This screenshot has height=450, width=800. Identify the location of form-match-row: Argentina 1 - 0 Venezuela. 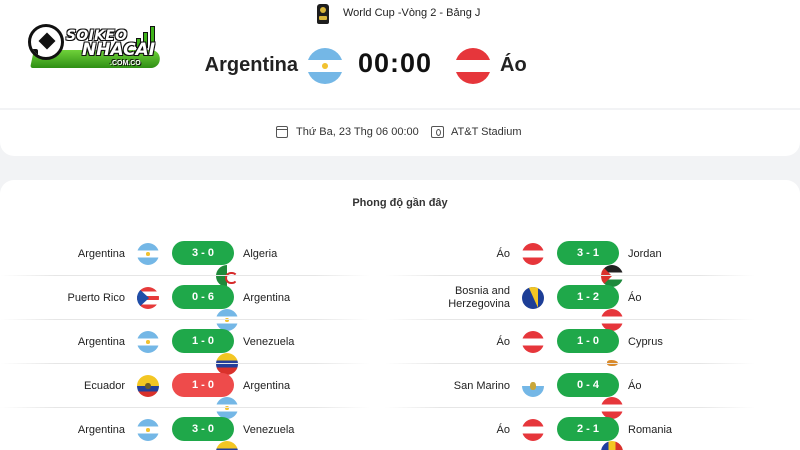
(185, 347).